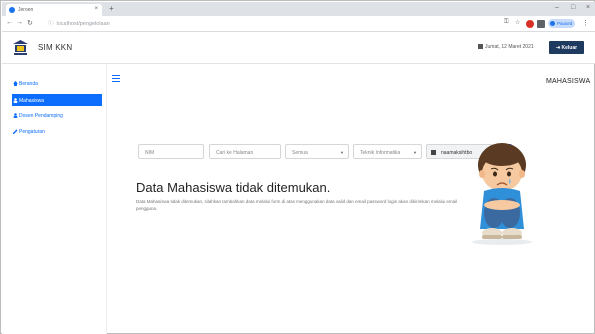  I want to click on reload-icon: ↻, so click(30, 23).